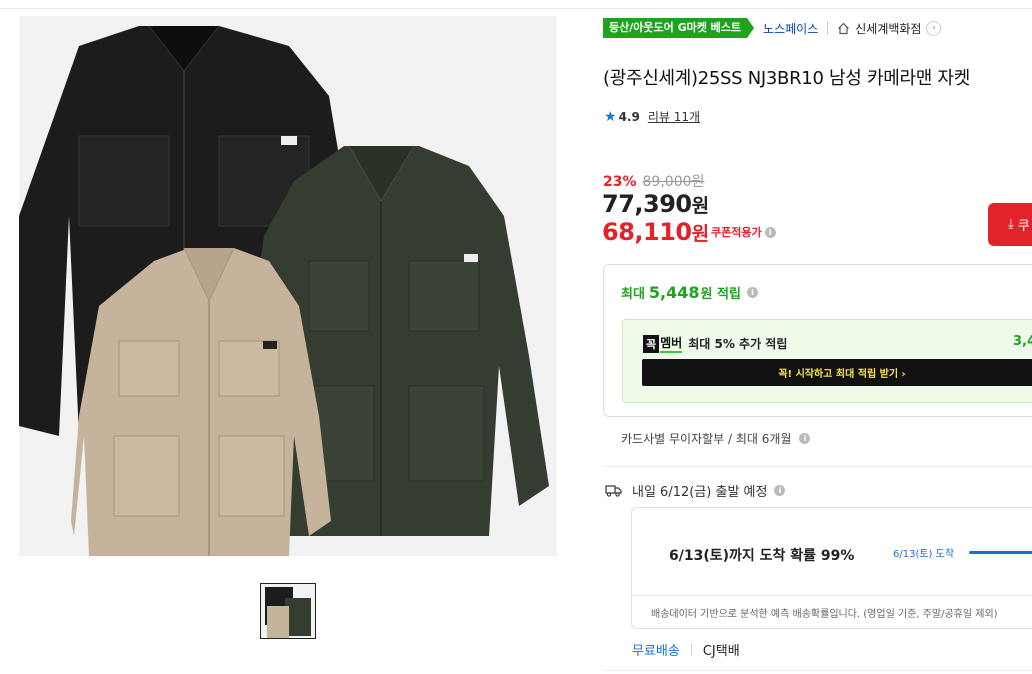 This screenshot has height=674, width=1032. I want to click on sale-price-number: 77,390, so click(647, 204).